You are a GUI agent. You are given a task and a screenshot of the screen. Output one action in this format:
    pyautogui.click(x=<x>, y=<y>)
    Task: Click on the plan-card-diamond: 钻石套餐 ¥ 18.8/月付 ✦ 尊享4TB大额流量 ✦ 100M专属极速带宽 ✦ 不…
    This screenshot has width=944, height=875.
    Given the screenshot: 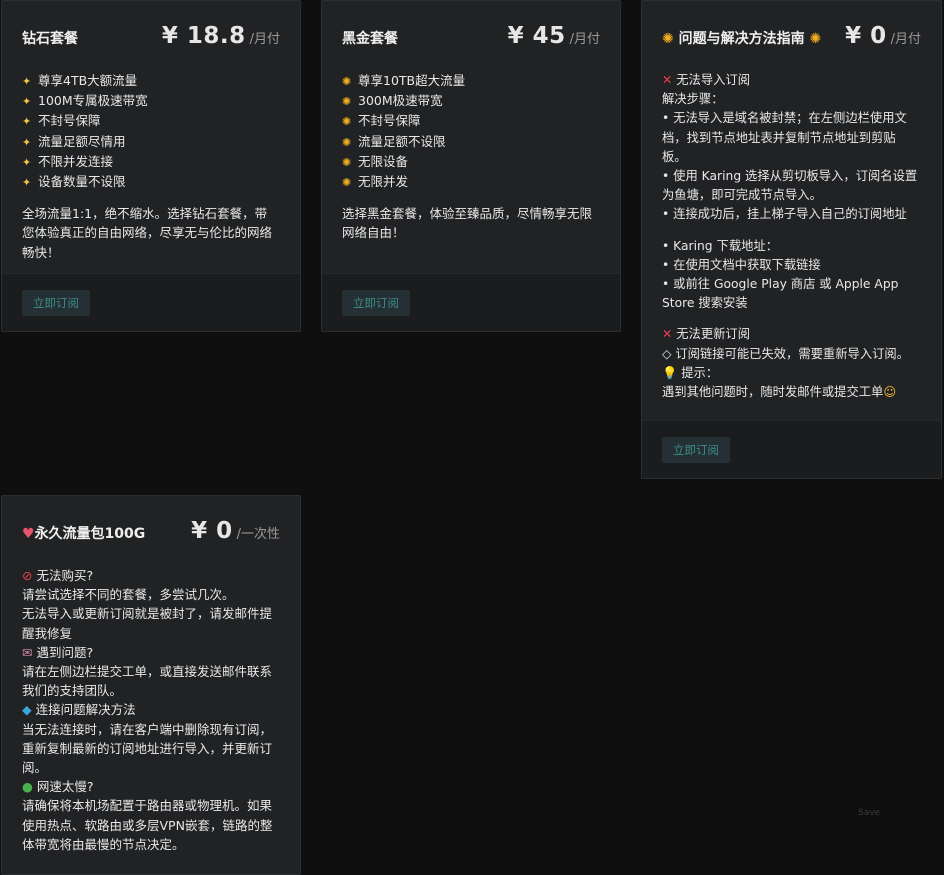 What is the action you would take?
    pyautogui.click(x=151, y=166)
    